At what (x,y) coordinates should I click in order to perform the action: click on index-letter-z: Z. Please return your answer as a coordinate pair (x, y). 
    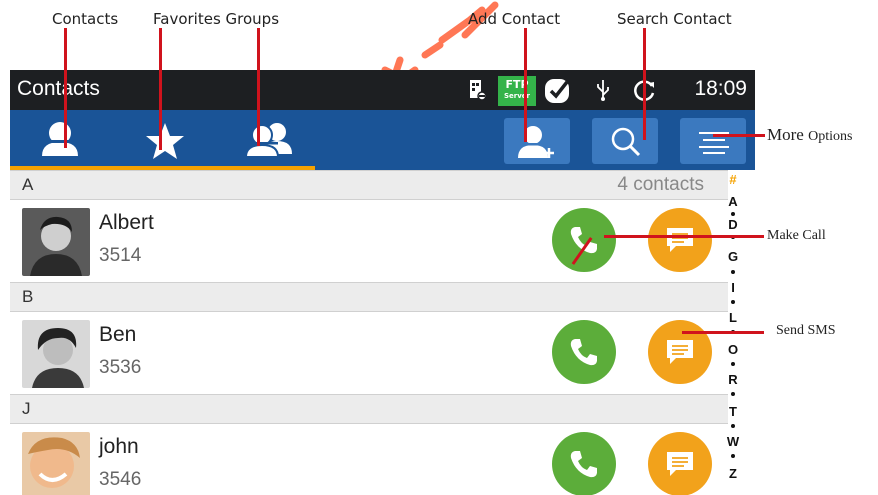
    Looking at the image, I should click on (733, 473).